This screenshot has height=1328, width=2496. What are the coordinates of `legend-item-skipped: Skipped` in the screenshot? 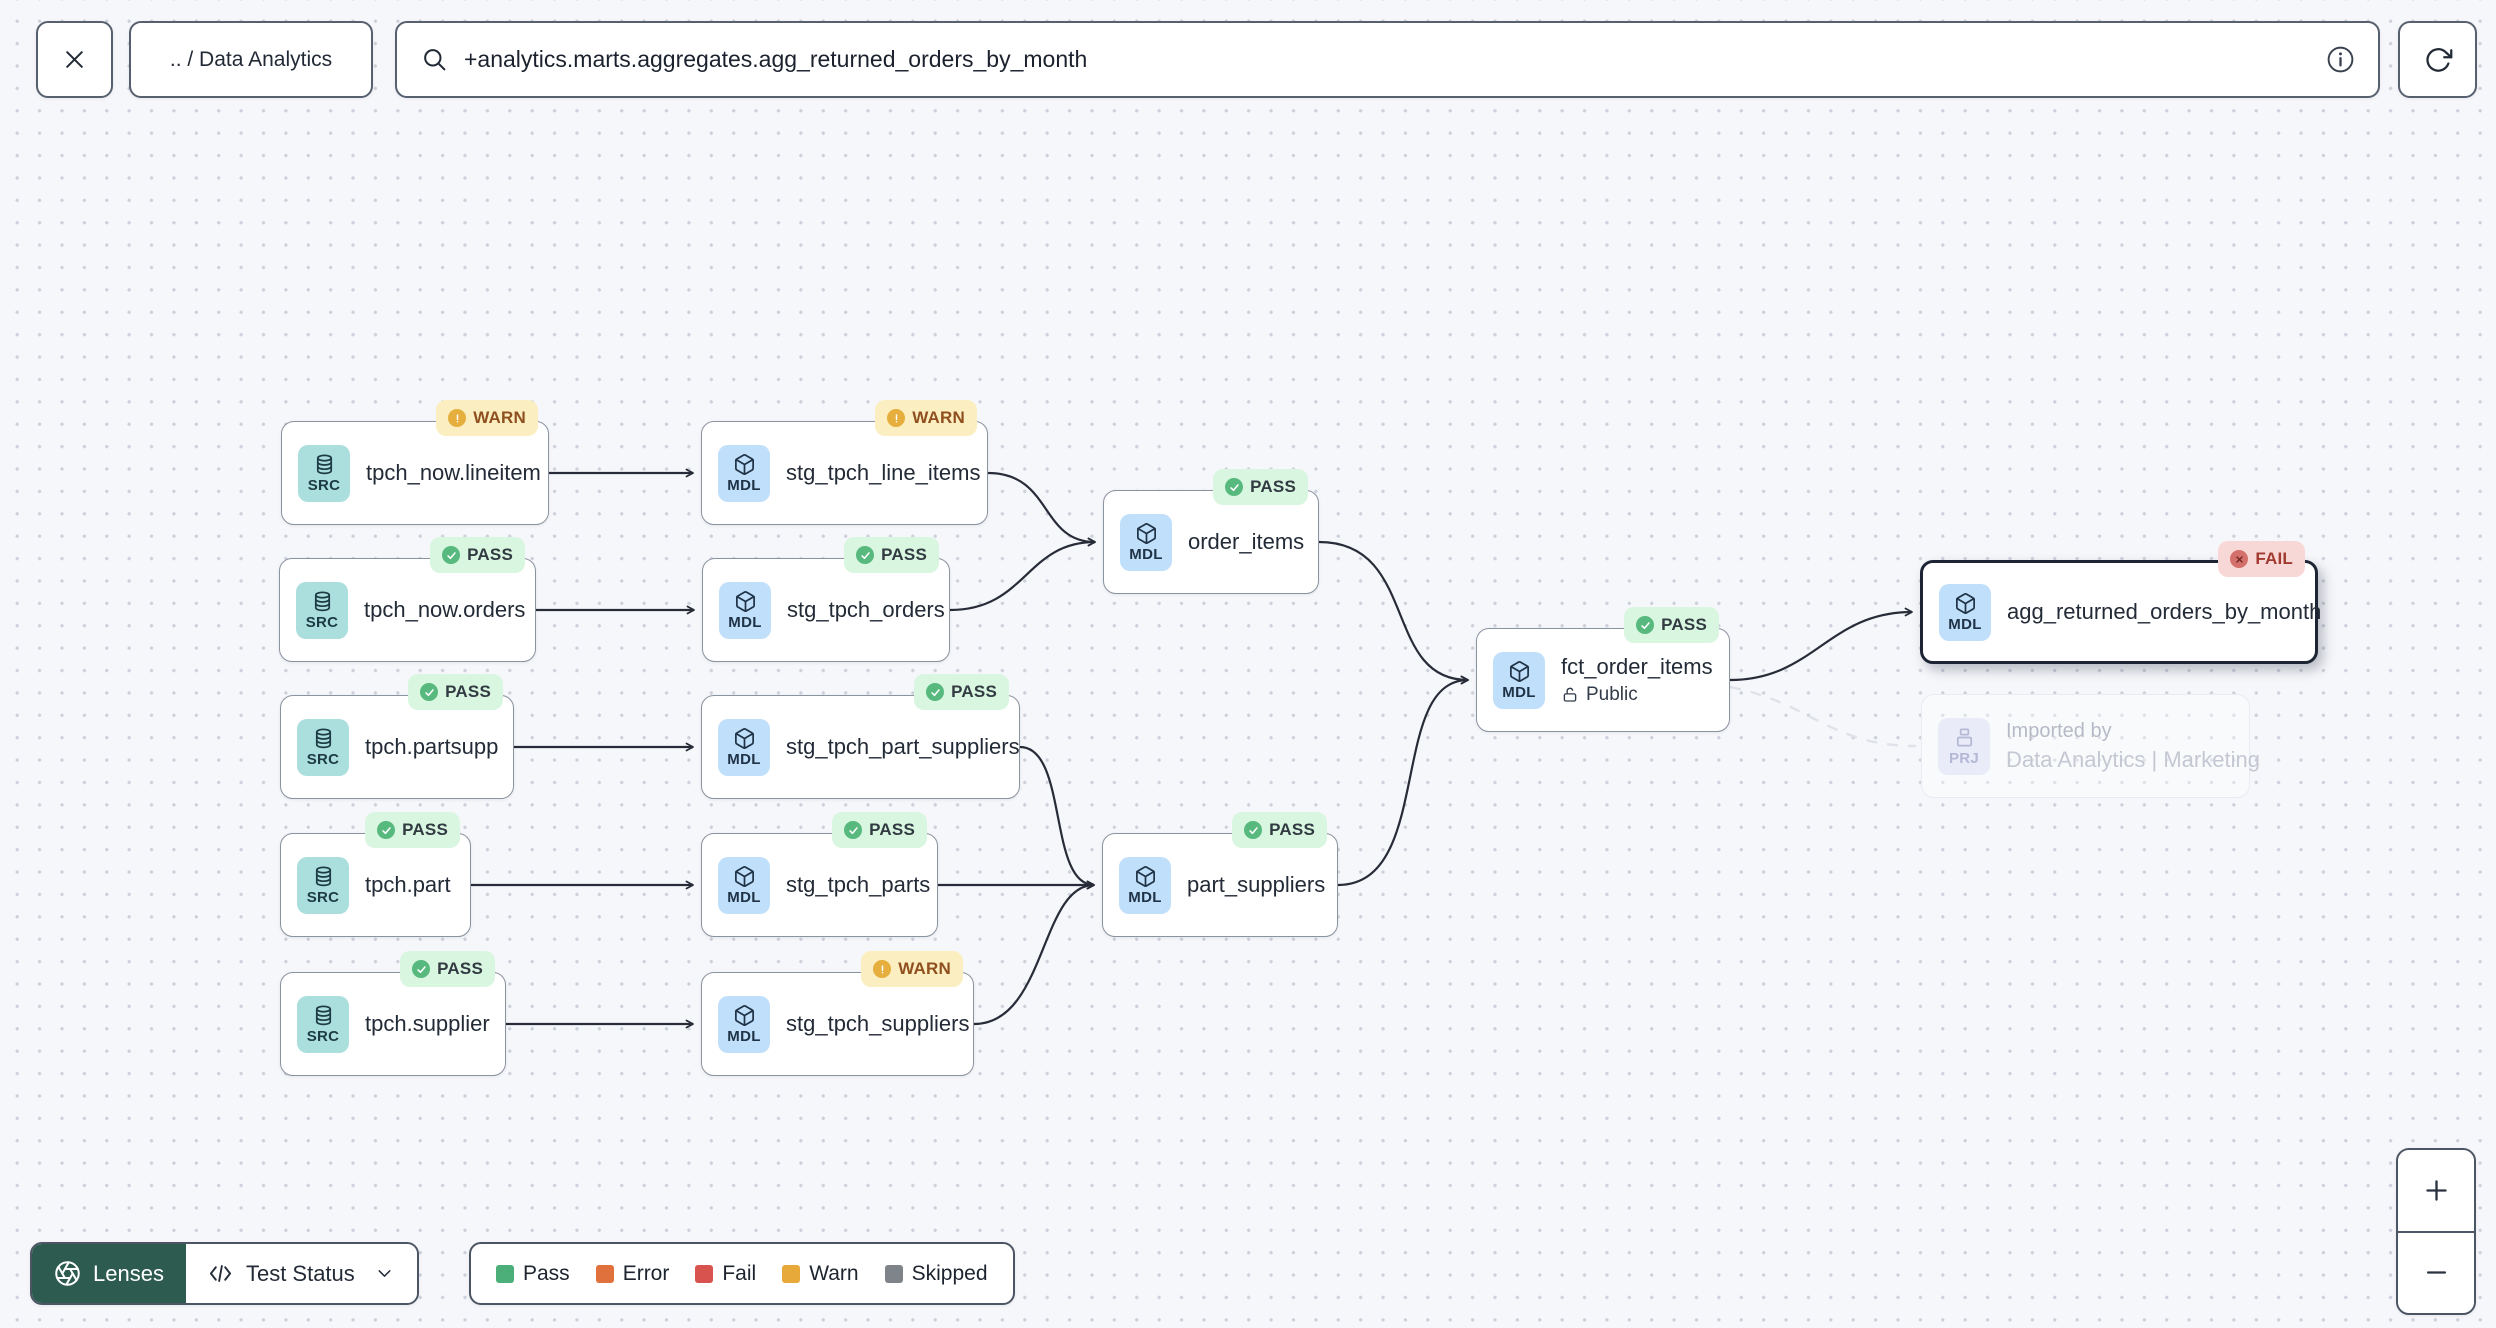 It's located at (936, 1274).